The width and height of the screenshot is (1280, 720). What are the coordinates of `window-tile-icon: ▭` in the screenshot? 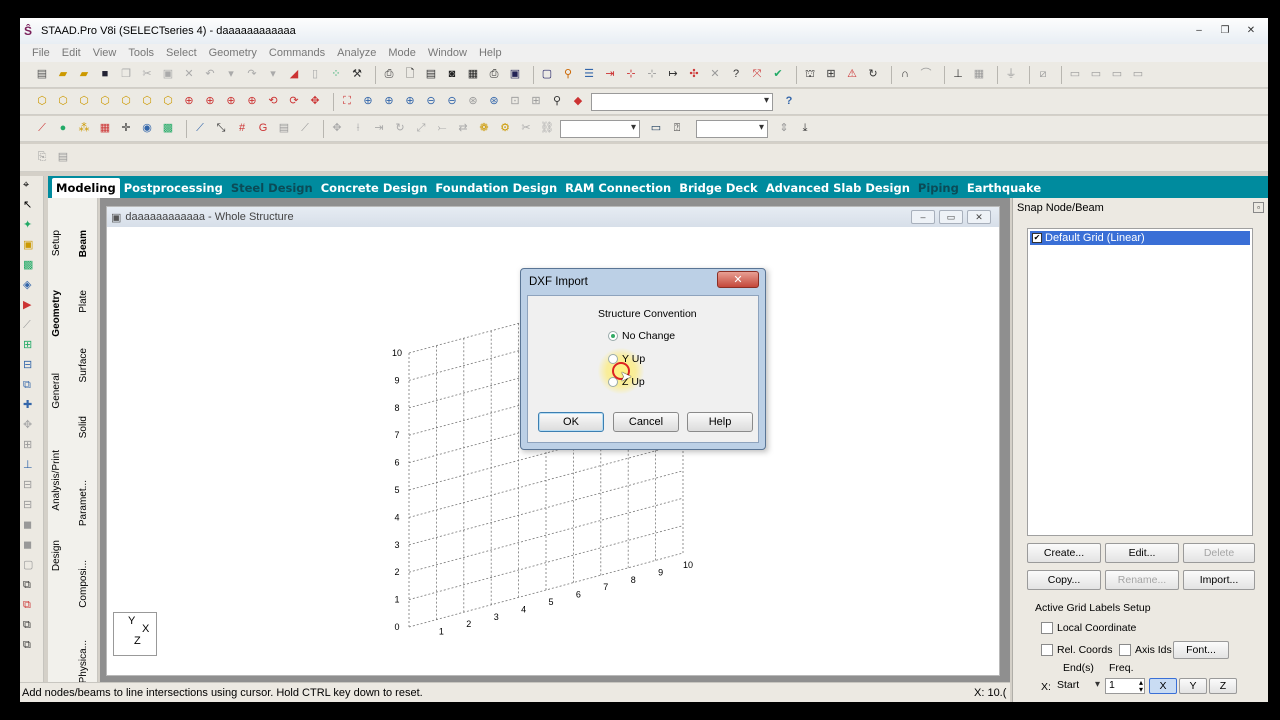 It's located at (1075, 75).